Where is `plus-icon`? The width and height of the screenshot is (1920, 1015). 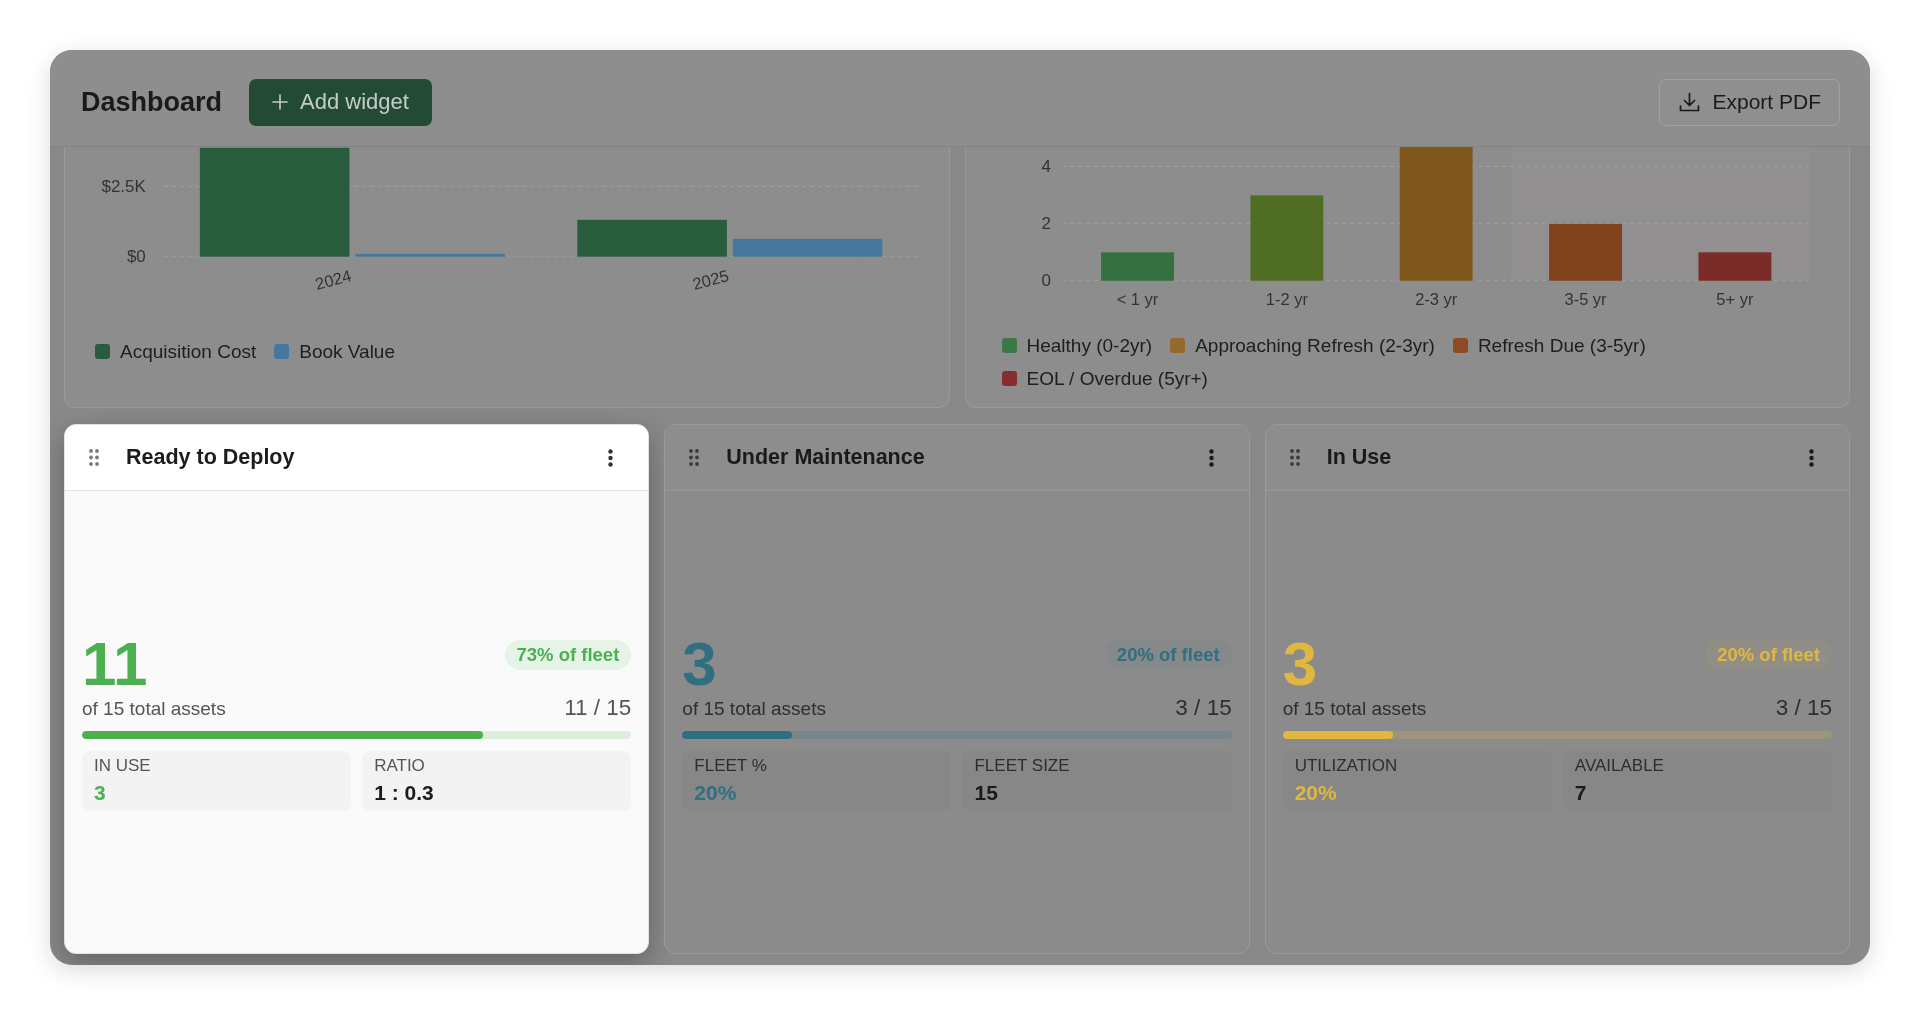 plus-icon is located at coordinates (280, 102).